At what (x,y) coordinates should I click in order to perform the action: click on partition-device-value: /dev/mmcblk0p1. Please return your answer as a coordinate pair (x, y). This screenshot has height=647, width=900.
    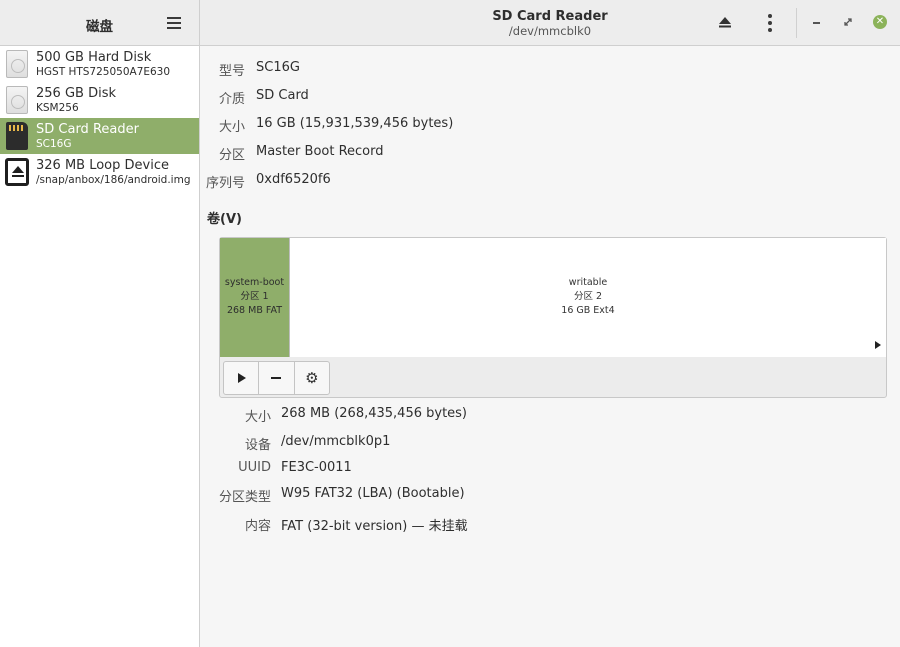
    Looking at the image, I should click on (336, 441).